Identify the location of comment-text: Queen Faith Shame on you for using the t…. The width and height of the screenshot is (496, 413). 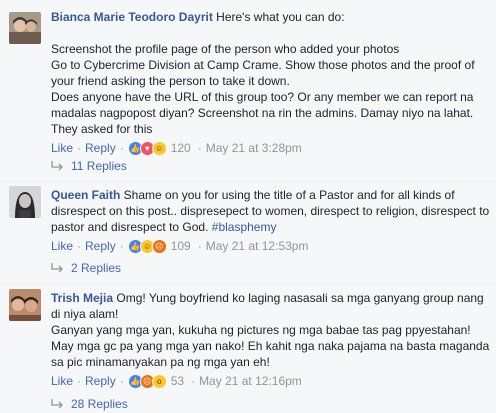
(270, 211).